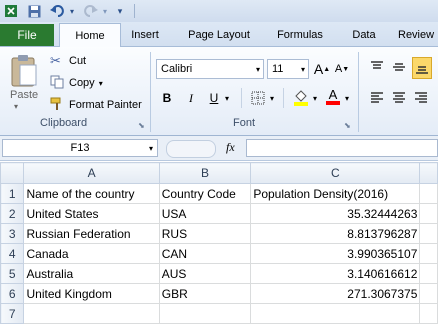  Describe the element at coordinates (205, 273) in the screenshot. I see `cell: AUS` at that location.